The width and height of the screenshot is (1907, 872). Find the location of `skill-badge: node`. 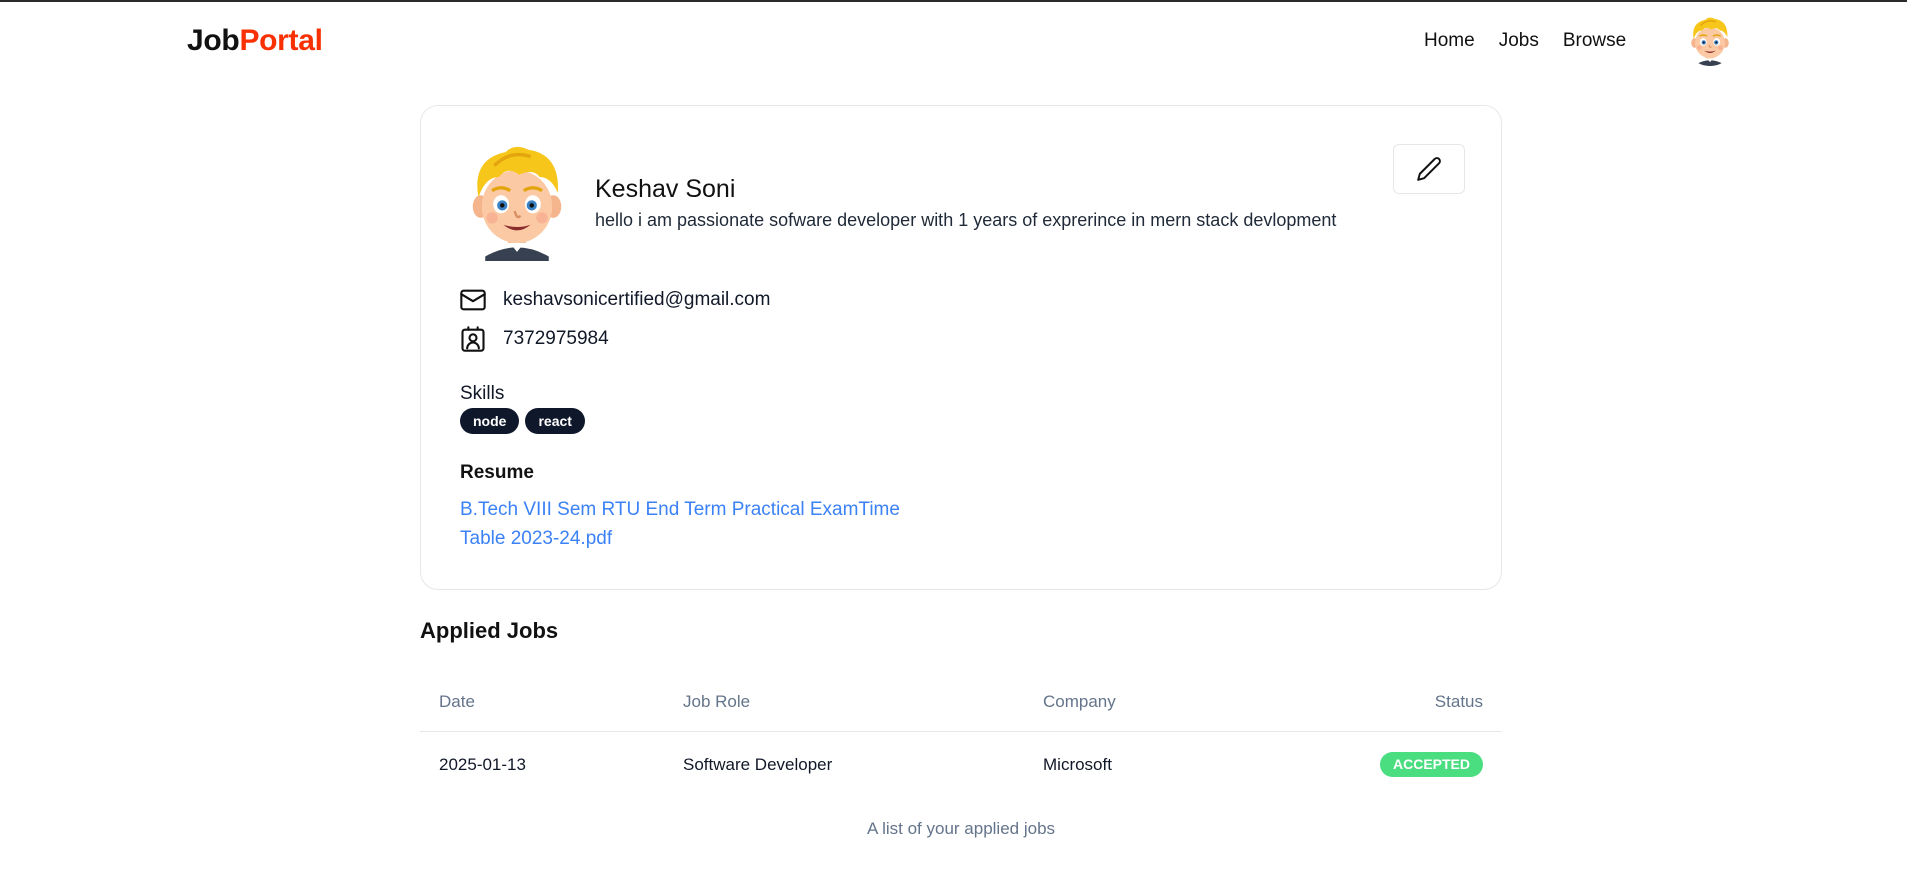

skill-badge: node is located at coordinates (490, 421).